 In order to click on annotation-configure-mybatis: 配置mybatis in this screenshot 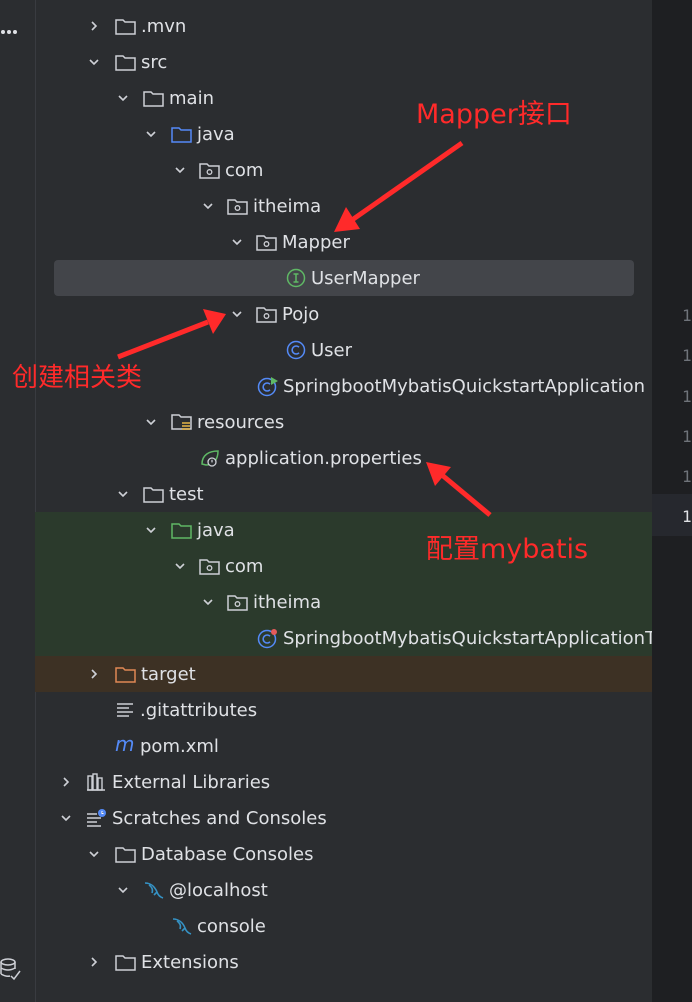, I will do `click(507, 549)`.